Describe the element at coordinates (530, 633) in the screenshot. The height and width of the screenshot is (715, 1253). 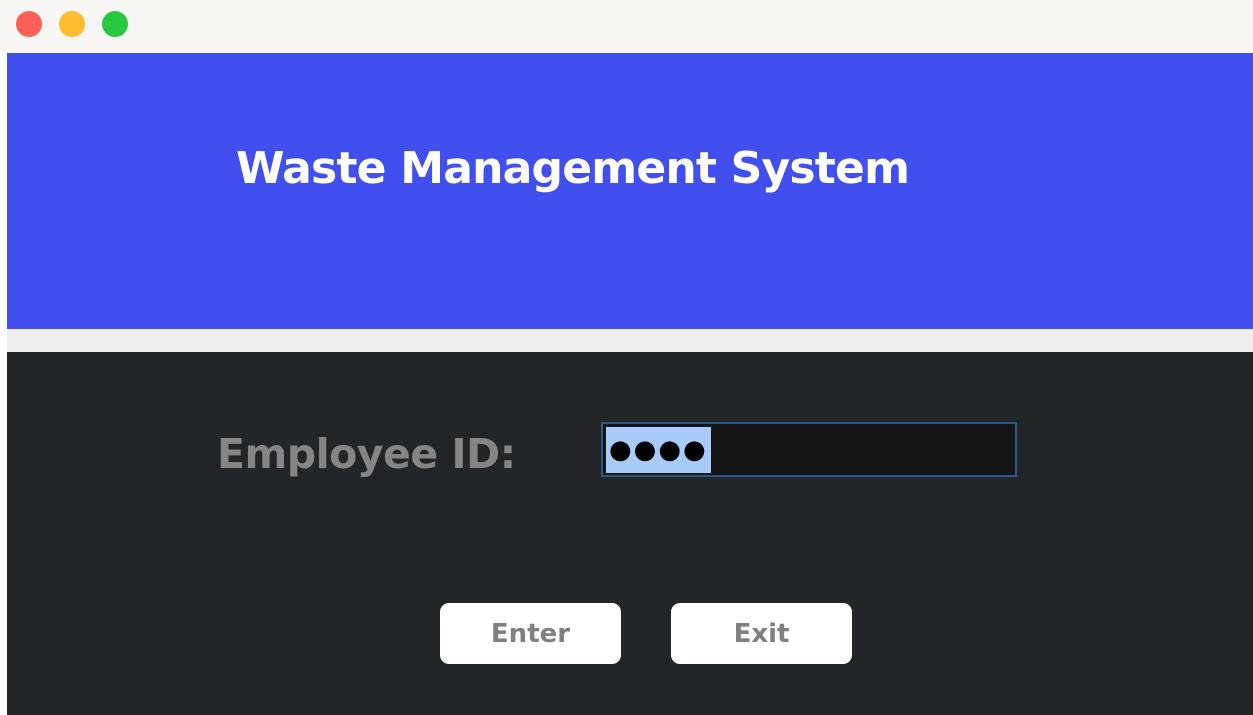
I see `enter-button: Enter` at that location.